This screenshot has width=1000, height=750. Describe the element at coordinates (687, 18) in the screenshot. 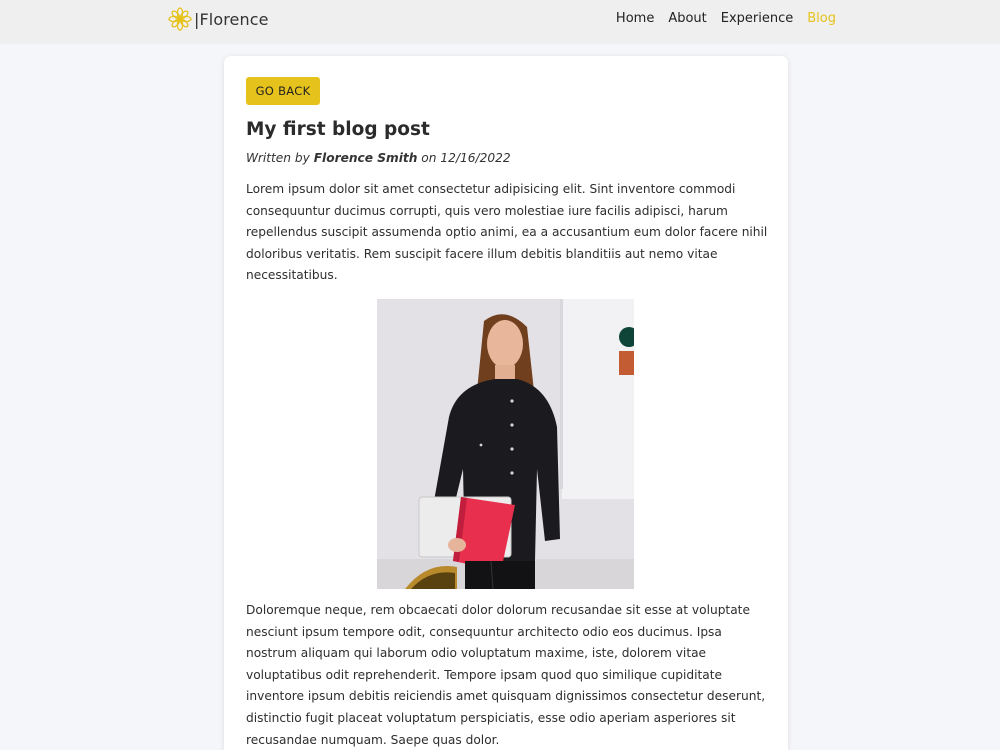

I see `nav-about: About` at that location.